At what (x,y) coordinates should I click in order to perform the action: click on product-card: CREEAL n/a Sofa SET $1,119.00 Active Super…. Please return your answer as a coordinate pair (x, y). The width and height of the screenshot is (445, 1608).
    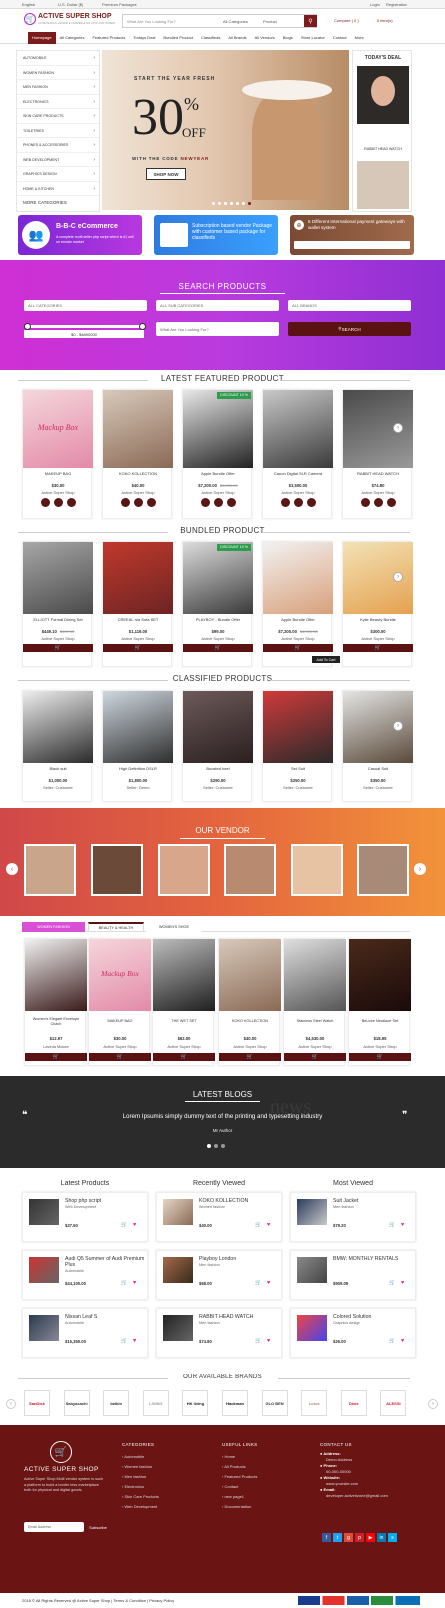
    Looking at the image, I should click on (137, 604).